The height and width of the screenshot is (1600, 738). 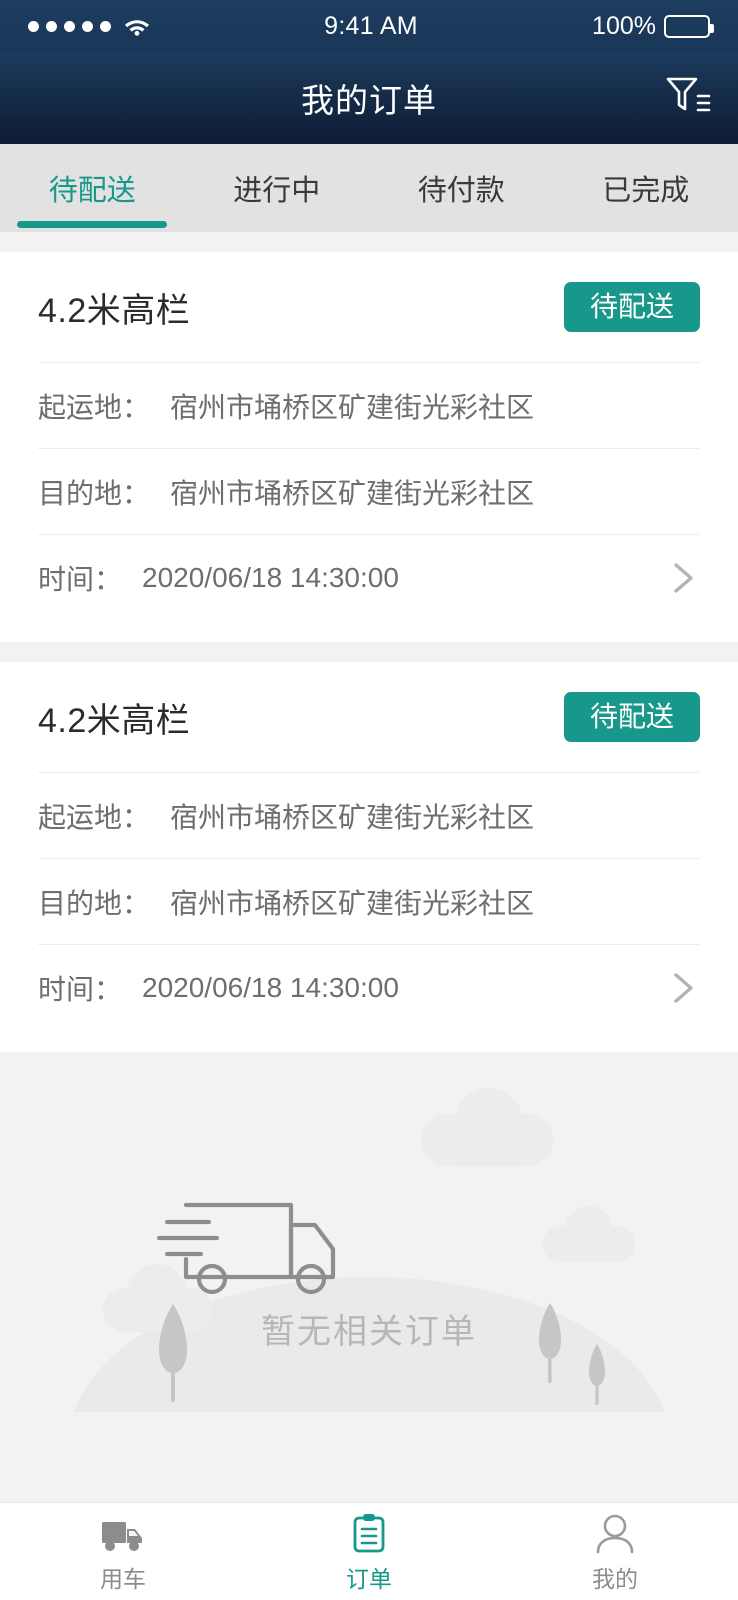 I want to click on bottom-navigation: 用车 订单 我的, so click(x=369, y=1551).